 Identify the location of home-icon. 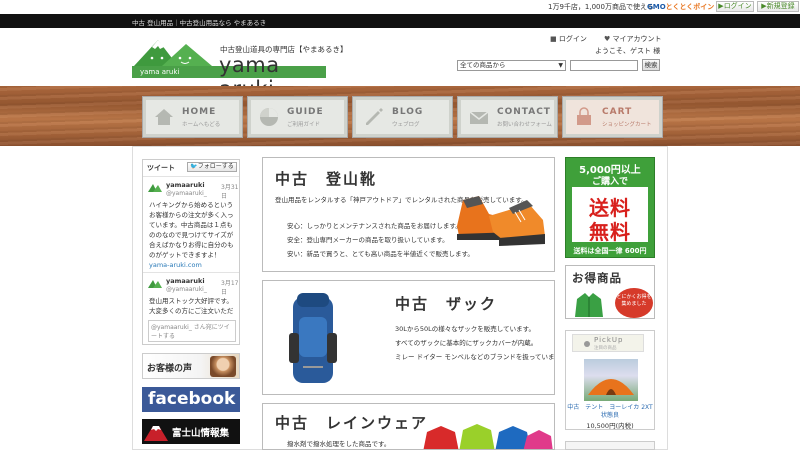
(164, 117).